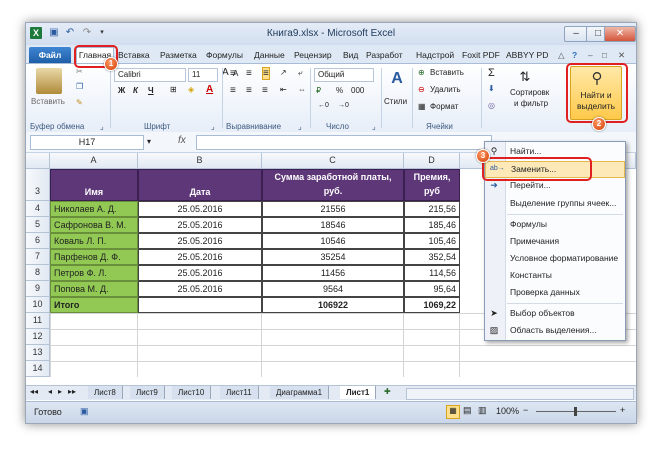 Image resolution: width=670 pixels, height=450 pixels. I want to click on sheet-tab: Диаграмма1, so click(300, 392).